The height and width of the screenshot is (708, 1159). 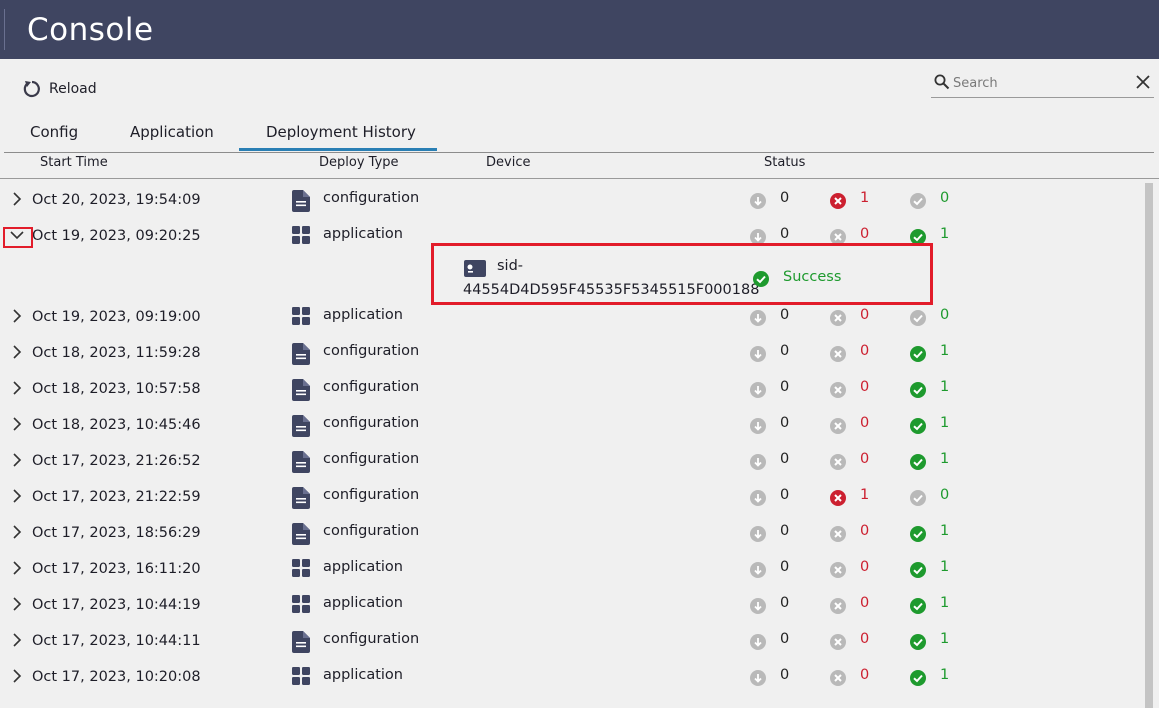 What do you see at coordinates (116, 317) in the screenshot?
I see `row-start-time: Oct 19, 2023, 09:19:00` at bounding box center [116, 317].